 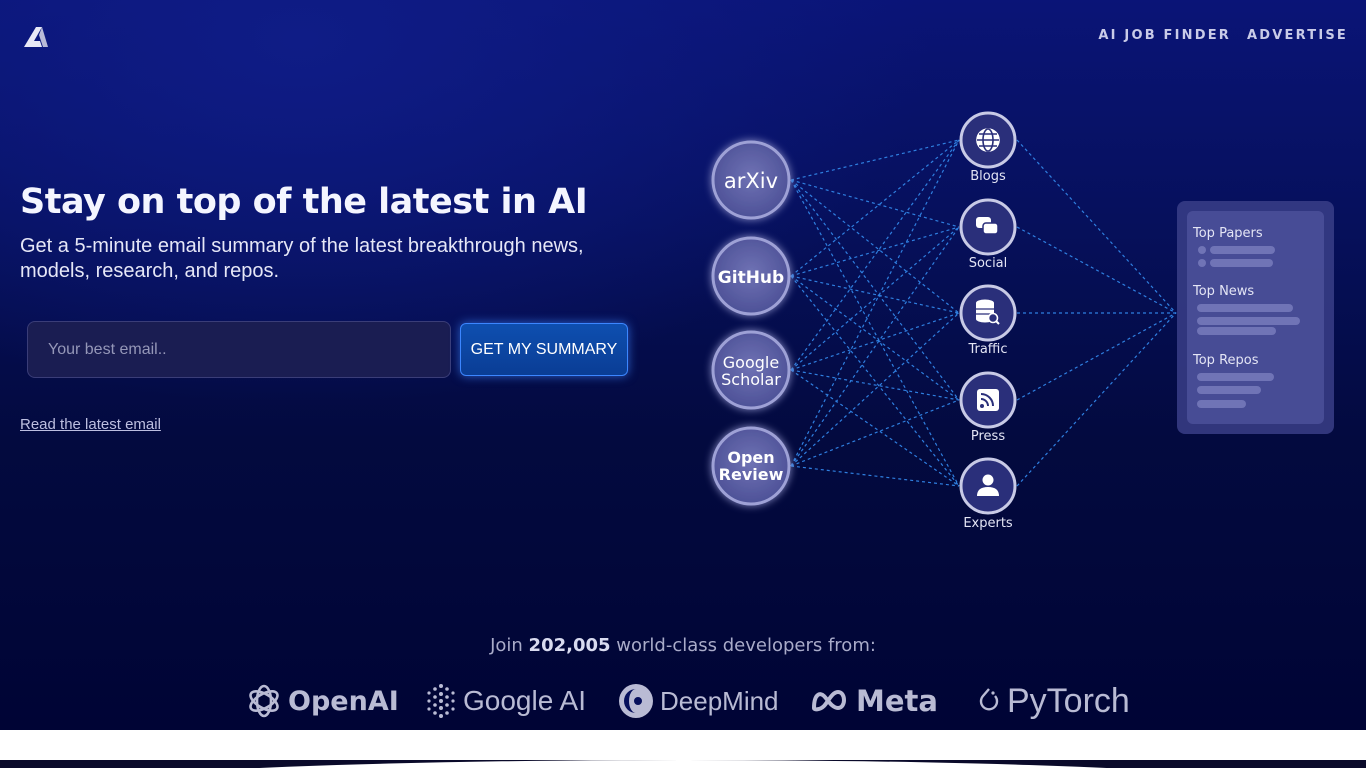 What do you see at coordinates (1297, 35) in the screenshot?
I see `nav-advertise: ADVERTISE` at bounding box center [1297, 35].